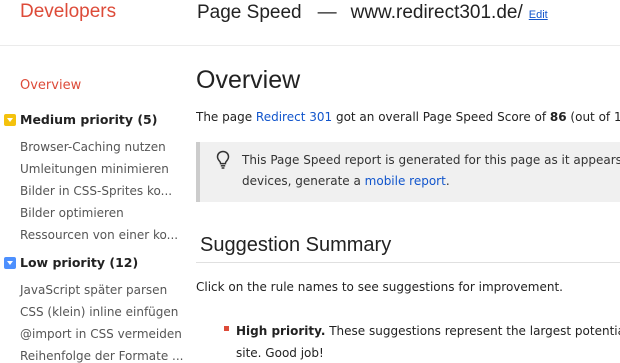 This screenshot has height=363, width=620. What do you see at coordinates (99, 312) in the screenshot?
I see `sidebar-rule-item: CSS (klein) inline einfügen` at bounding box center [99, 312].